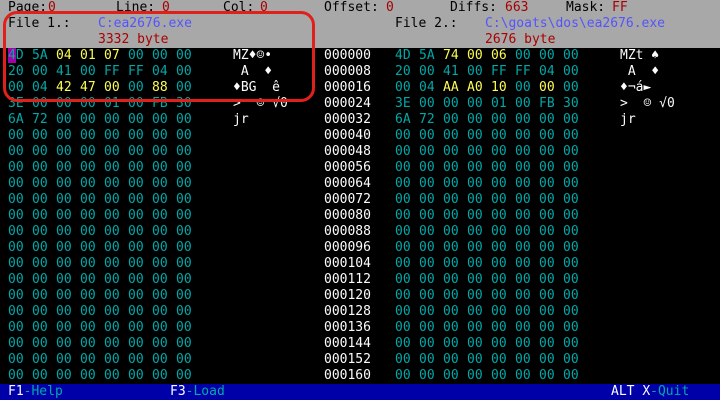  I want to click on hex-byte: 4D, so click(16, 56).